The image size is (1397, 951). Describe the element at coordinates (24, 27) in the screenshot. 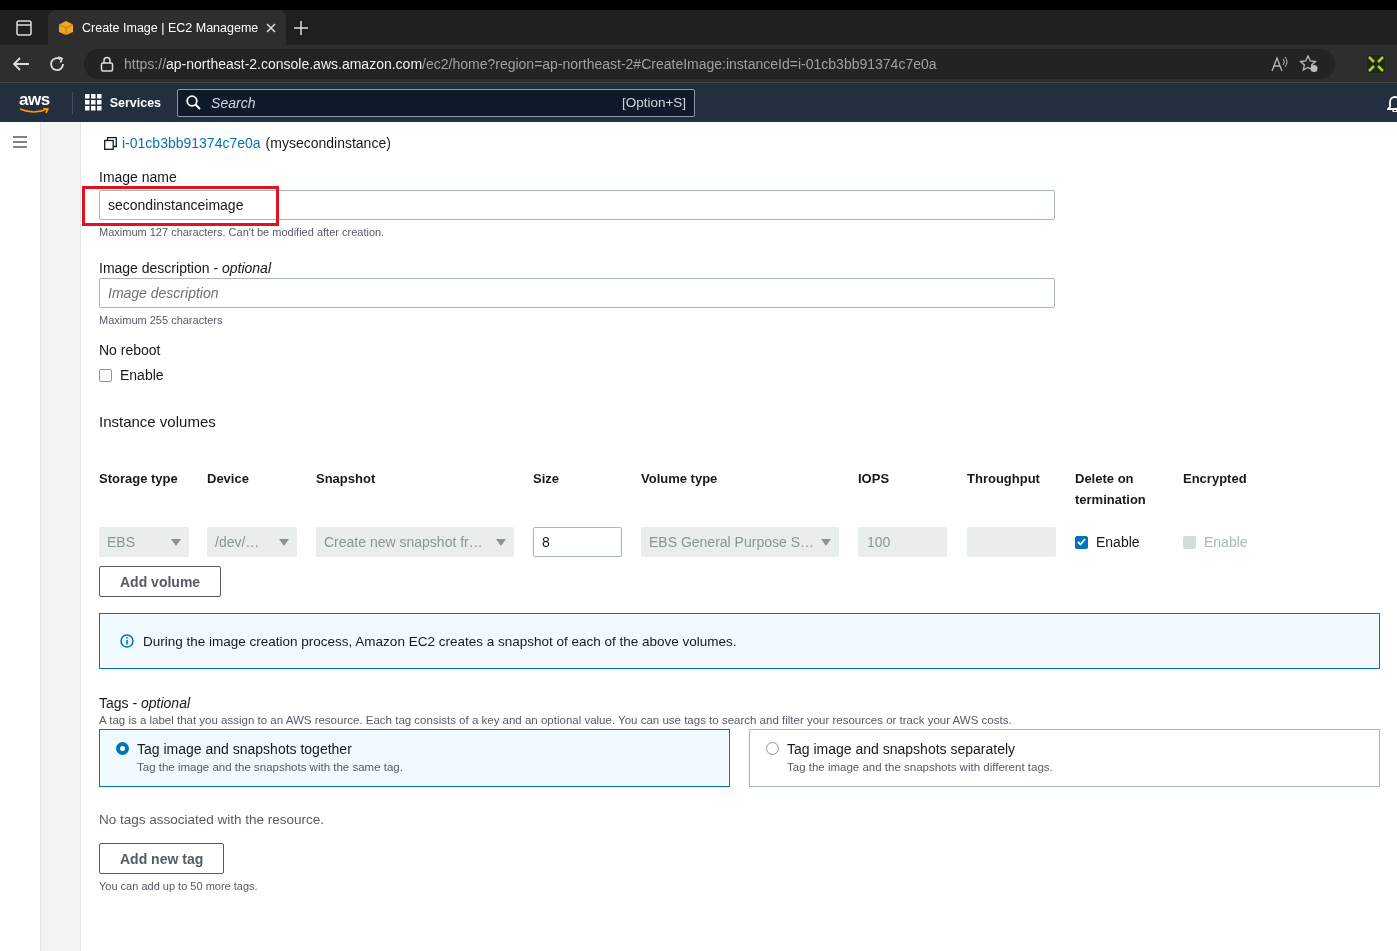

I see `sidebar-icon` at that location.